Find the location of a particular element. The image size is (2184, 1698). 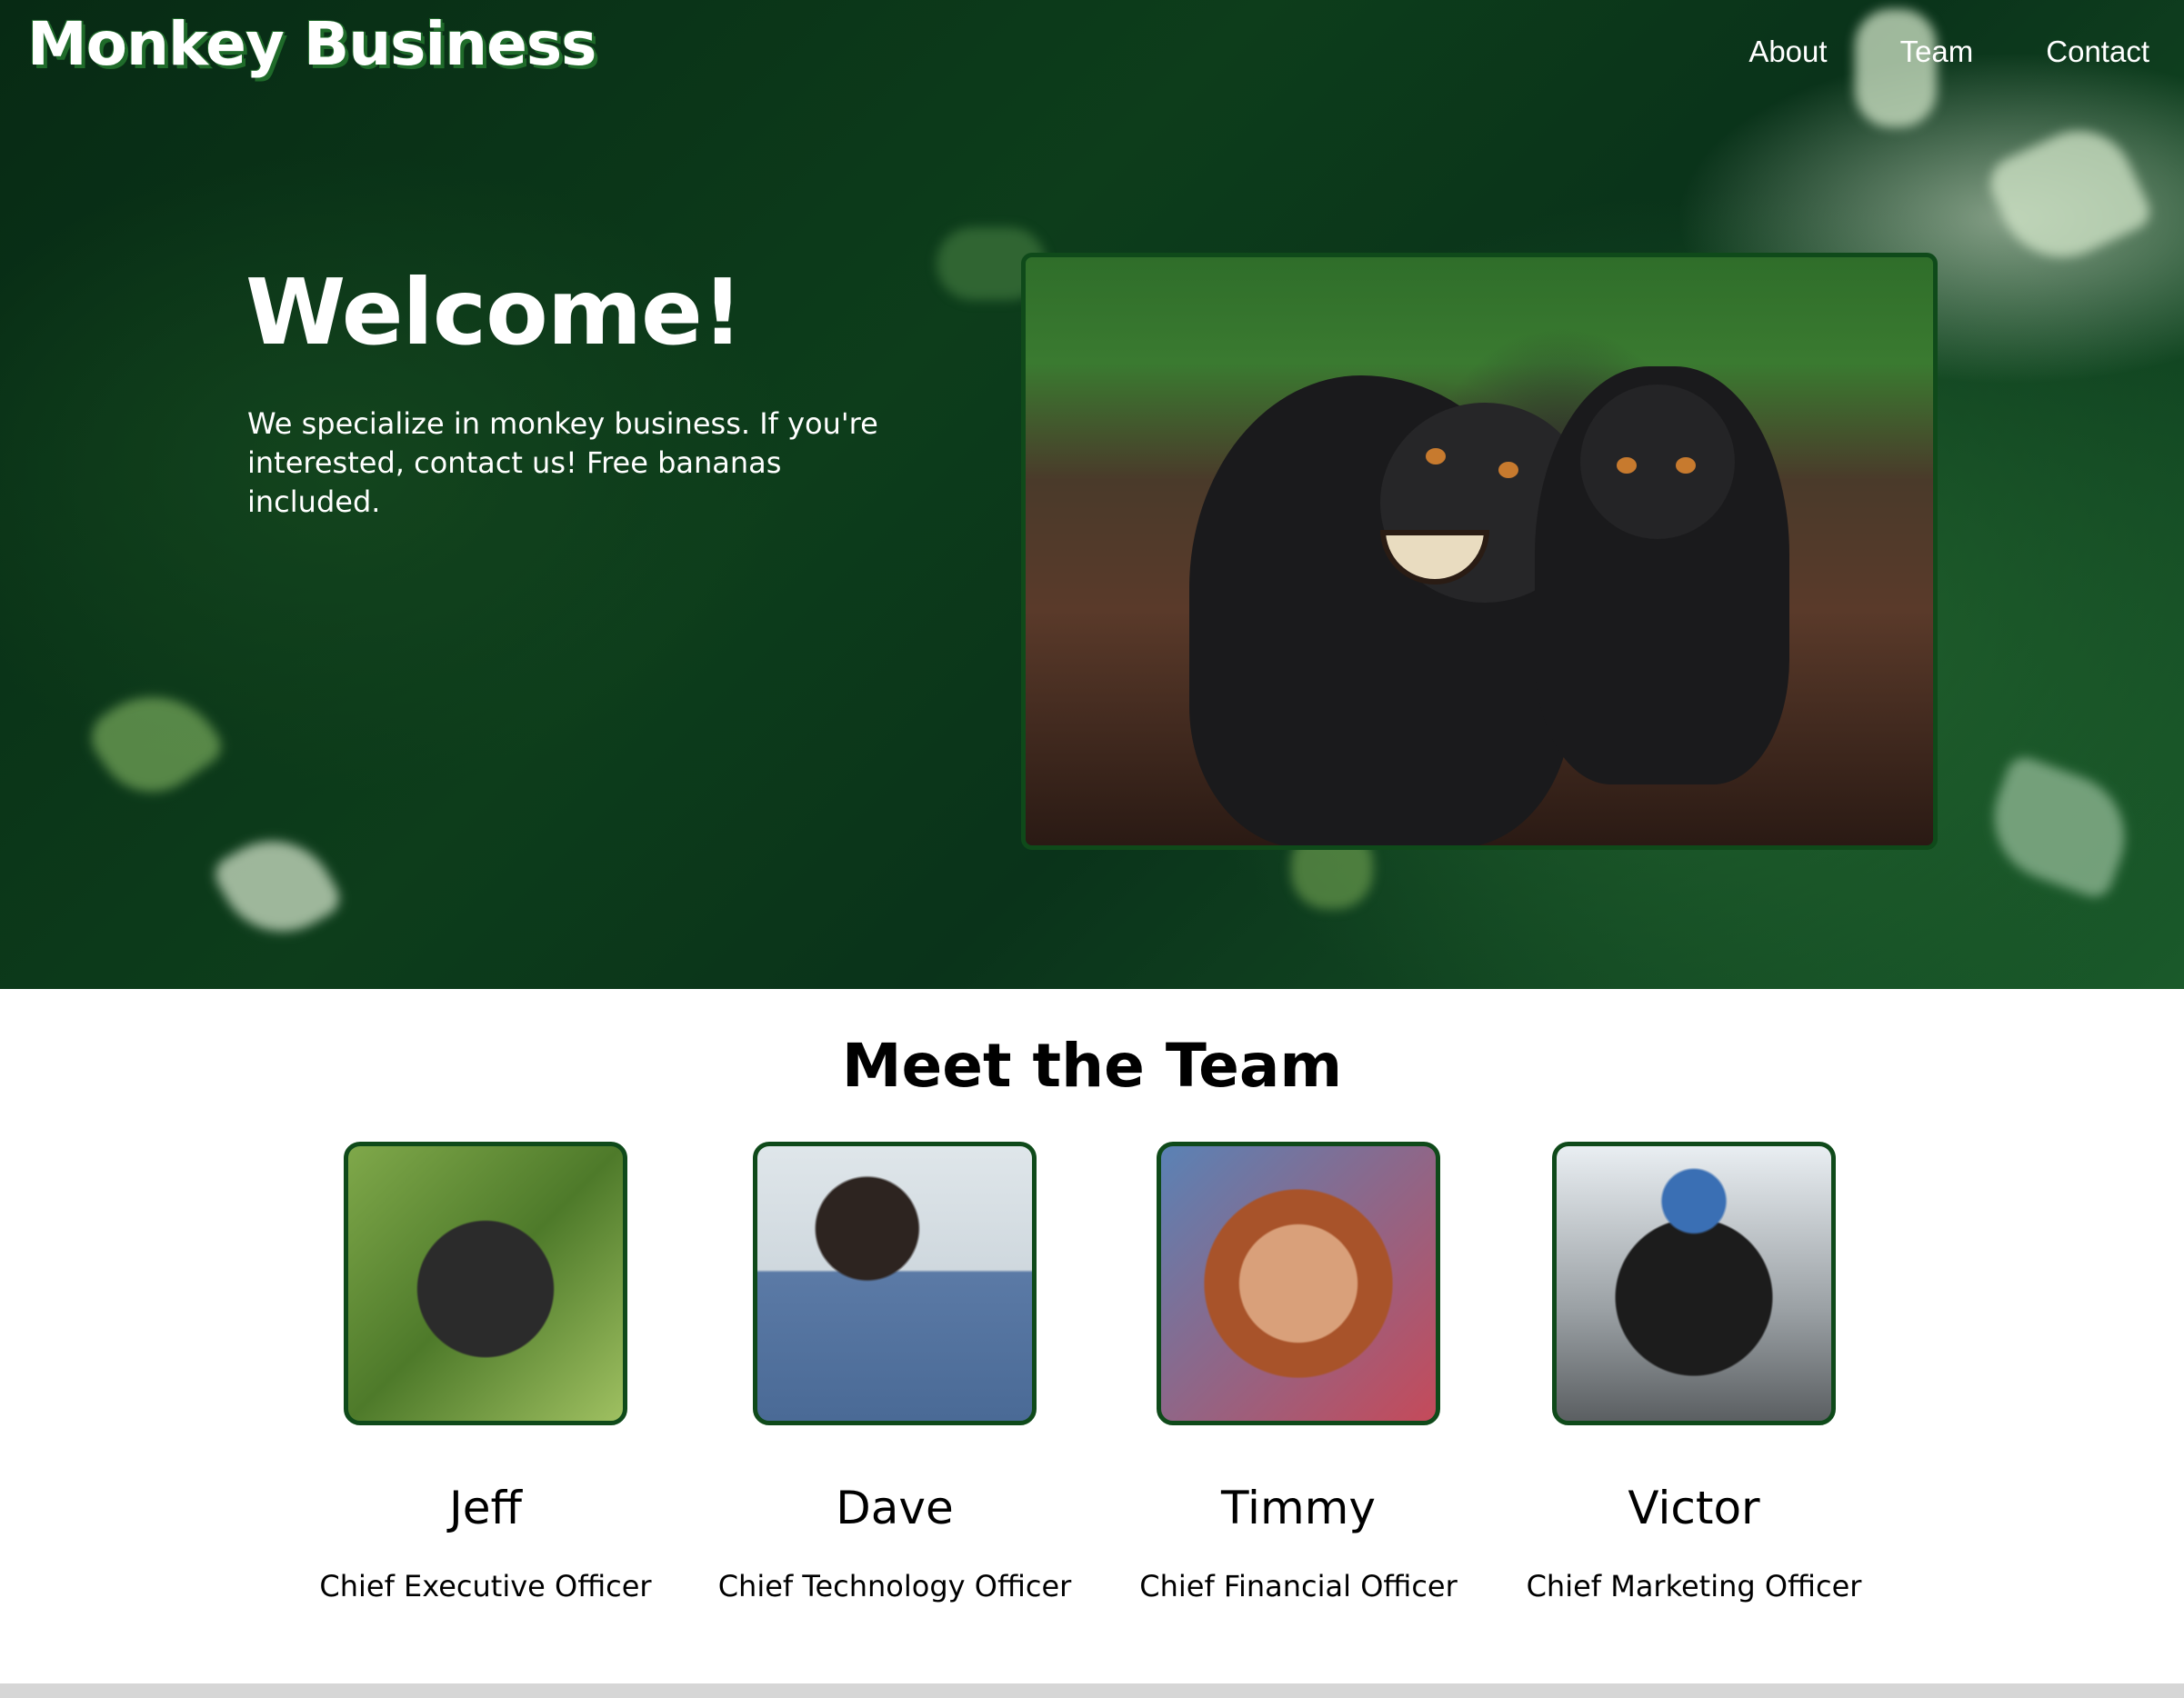

team-photo-victor is located at coordinates (1694, 1283).